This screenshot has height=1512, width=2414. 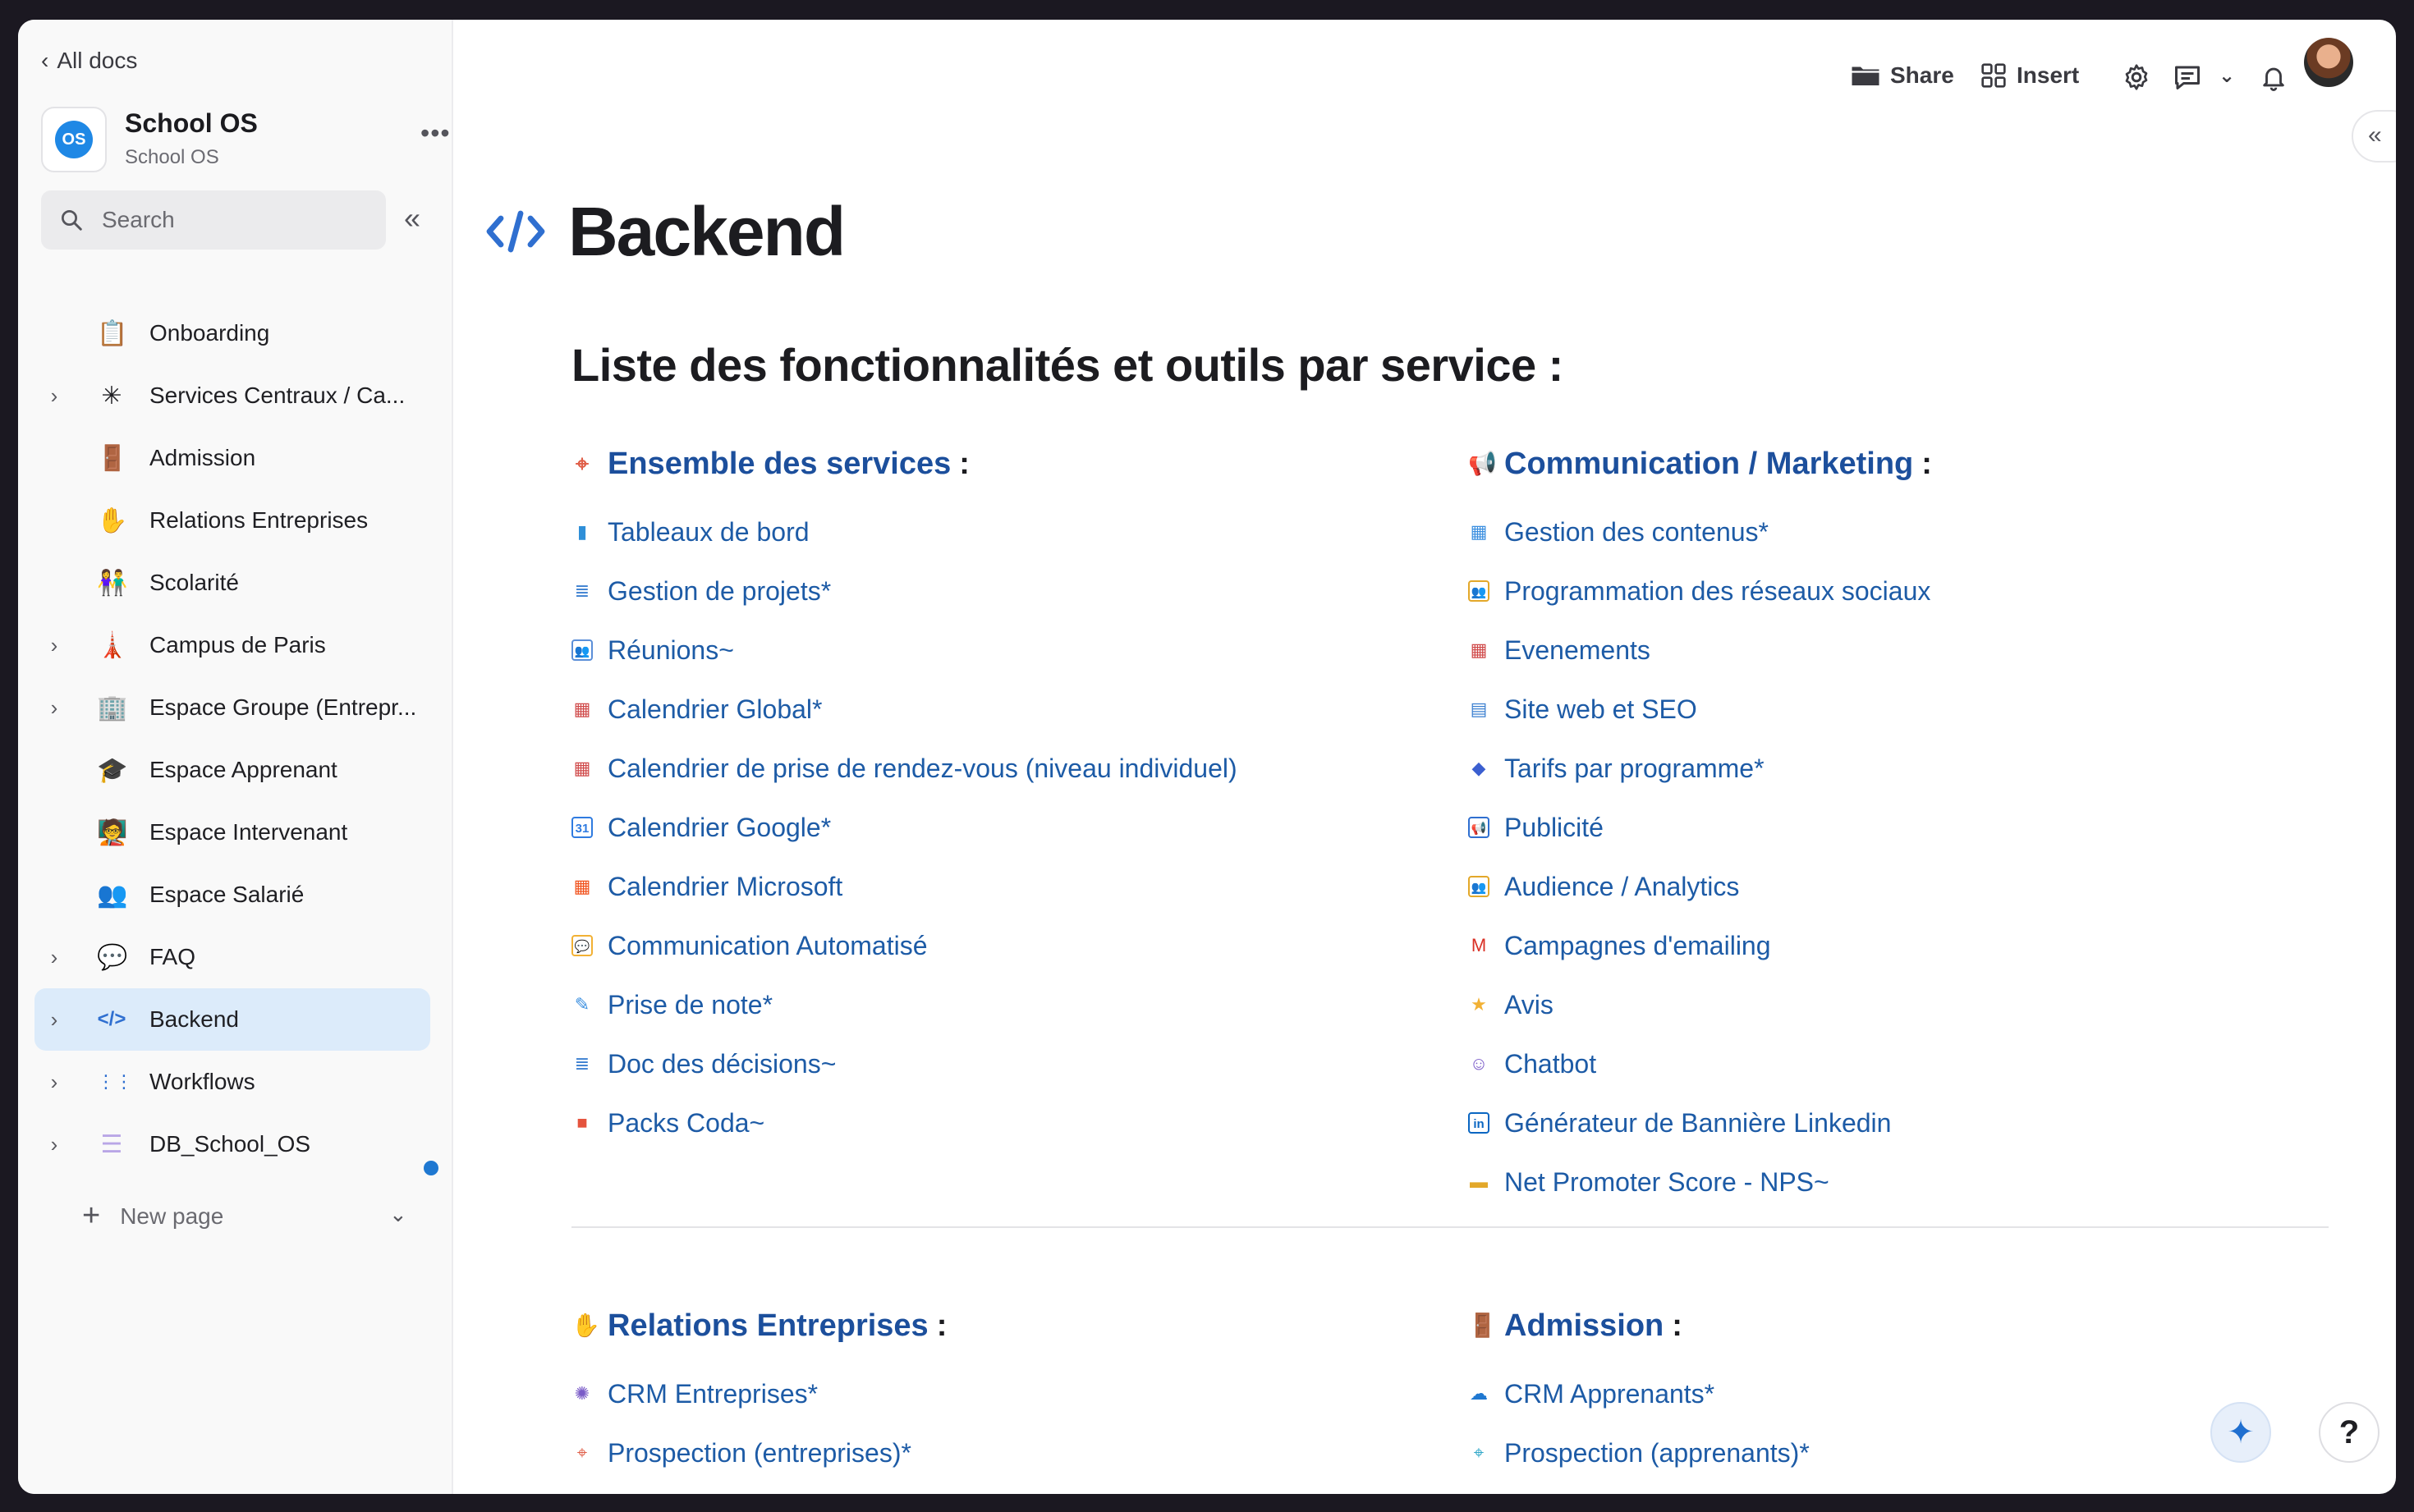 What do you see at coordinates (1903, 768) in the screenshot?
I see `feature-link: ◆ Tarifs par programme*` at bounding box center [1903, 768].